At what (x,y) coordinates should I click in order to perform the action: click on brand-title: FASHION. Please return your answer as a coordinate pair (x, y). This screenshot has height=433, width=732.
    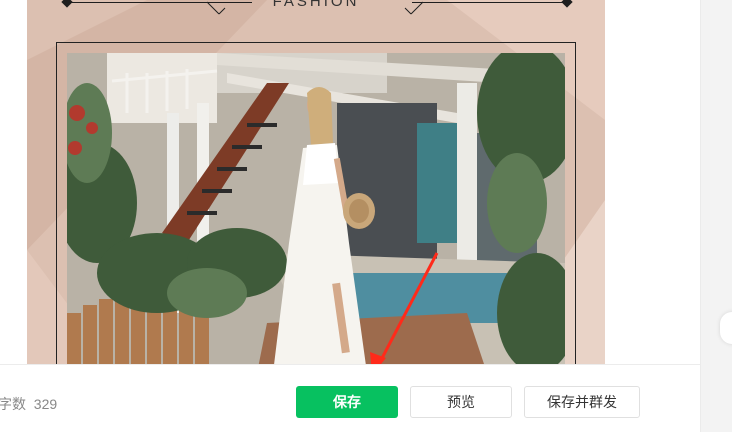
    Looking at the image, I should click on (316, 5).